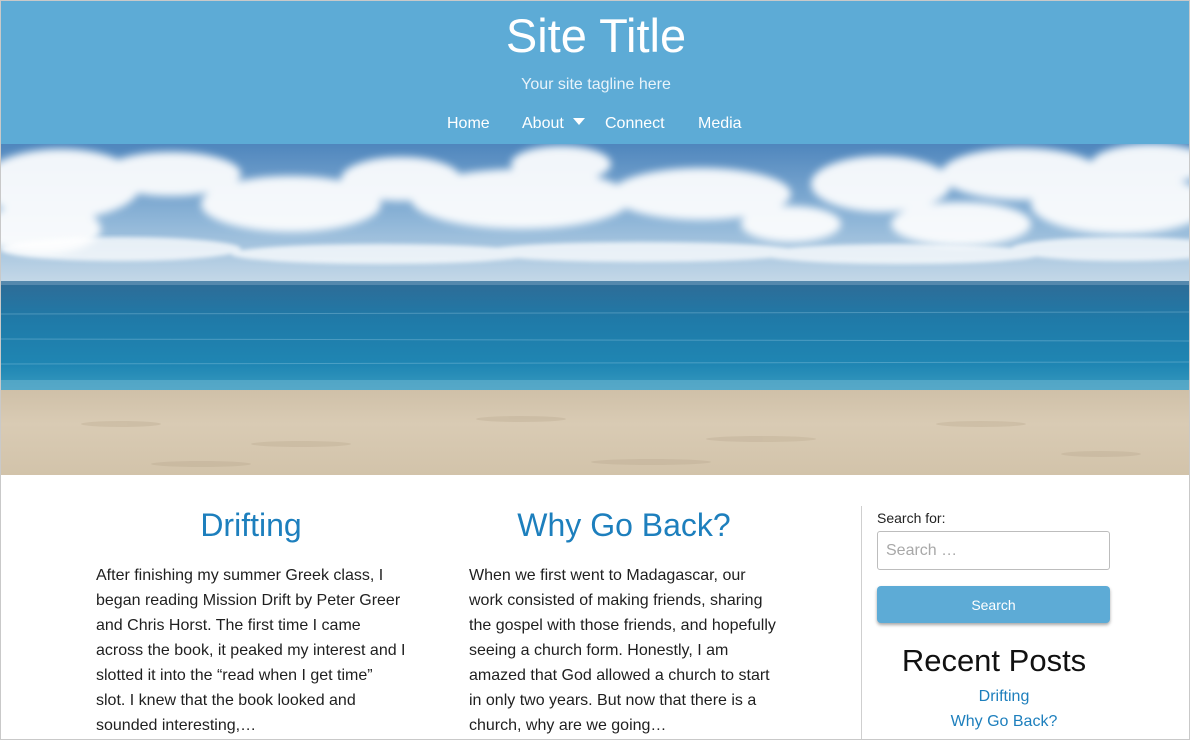  Describe the element at coordinates (1004, 696) in the screenshot. I see `recent-post-link: Drifting` at that location.